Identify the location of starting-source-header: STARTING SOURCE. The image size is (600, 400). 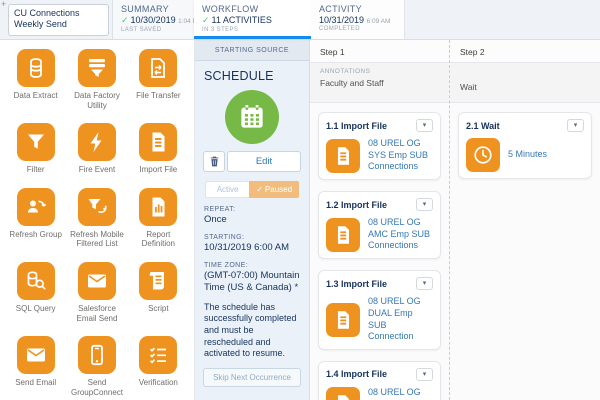
(252, 50).